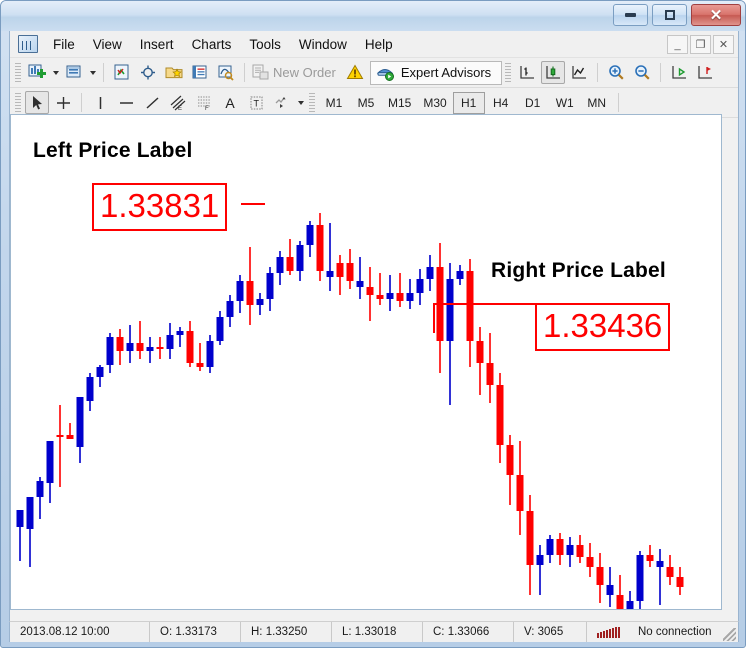  Describe the element at coordinates (200, 72) in the screenshot. I see `data-window-icon` at that location.